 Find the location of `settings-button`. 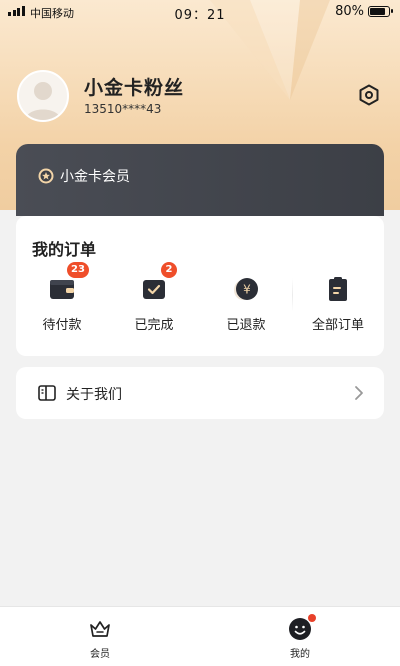

settings-button is located at coordinates (369, 95).